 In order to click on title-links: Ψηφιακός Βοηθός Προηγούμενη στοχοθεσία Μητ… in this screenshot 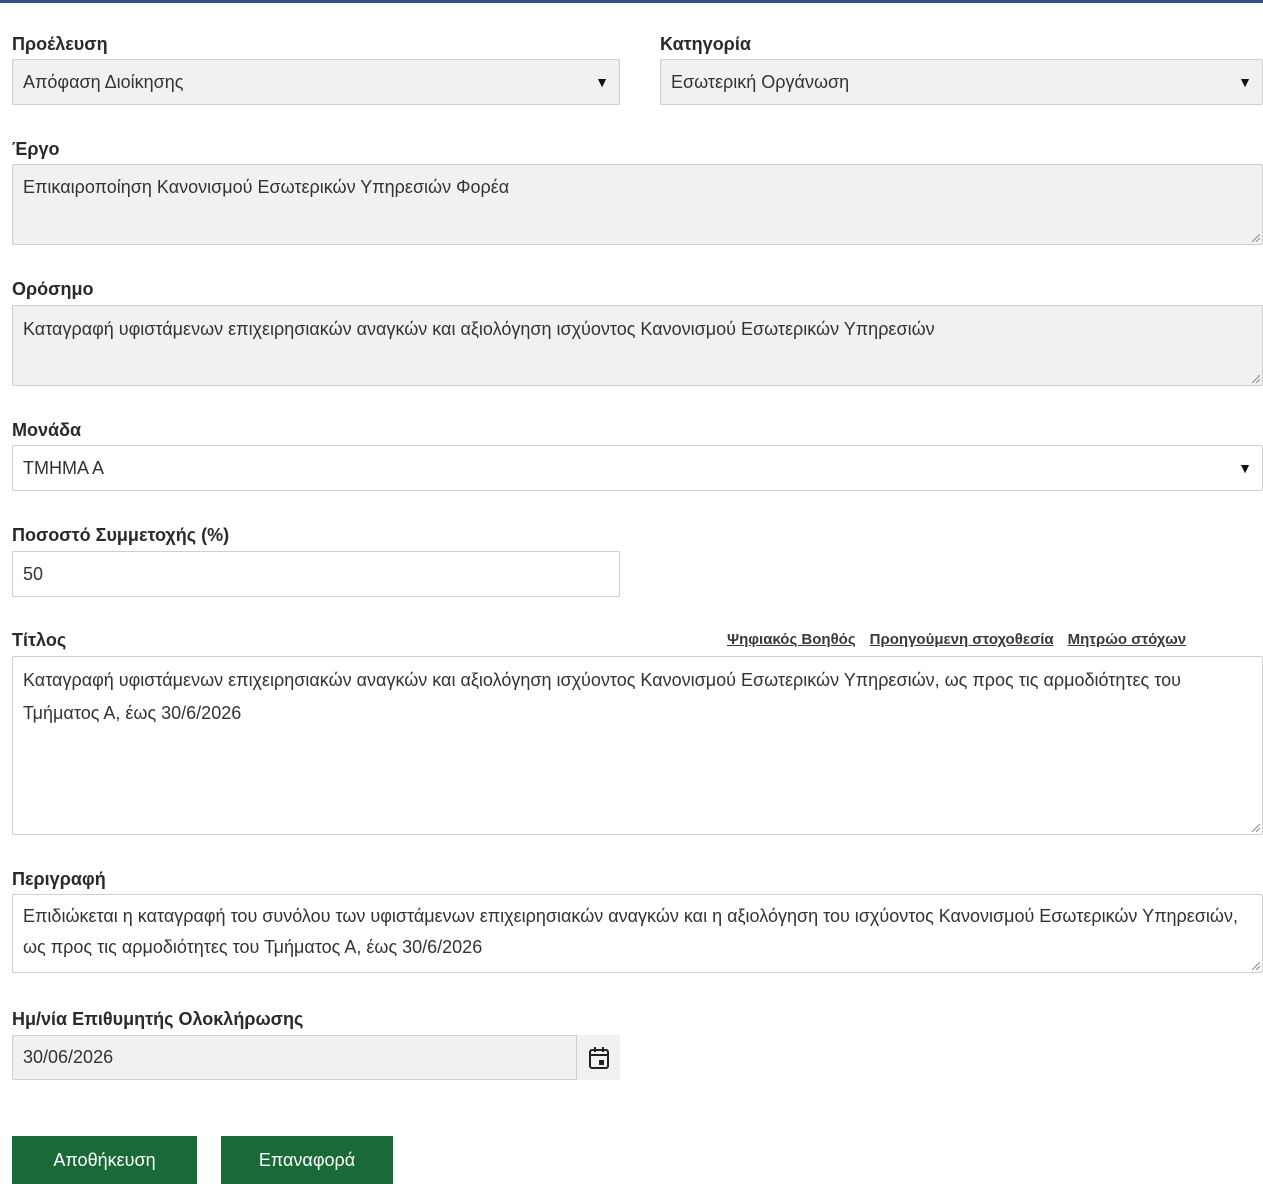, I will do `click(995, 639)`.